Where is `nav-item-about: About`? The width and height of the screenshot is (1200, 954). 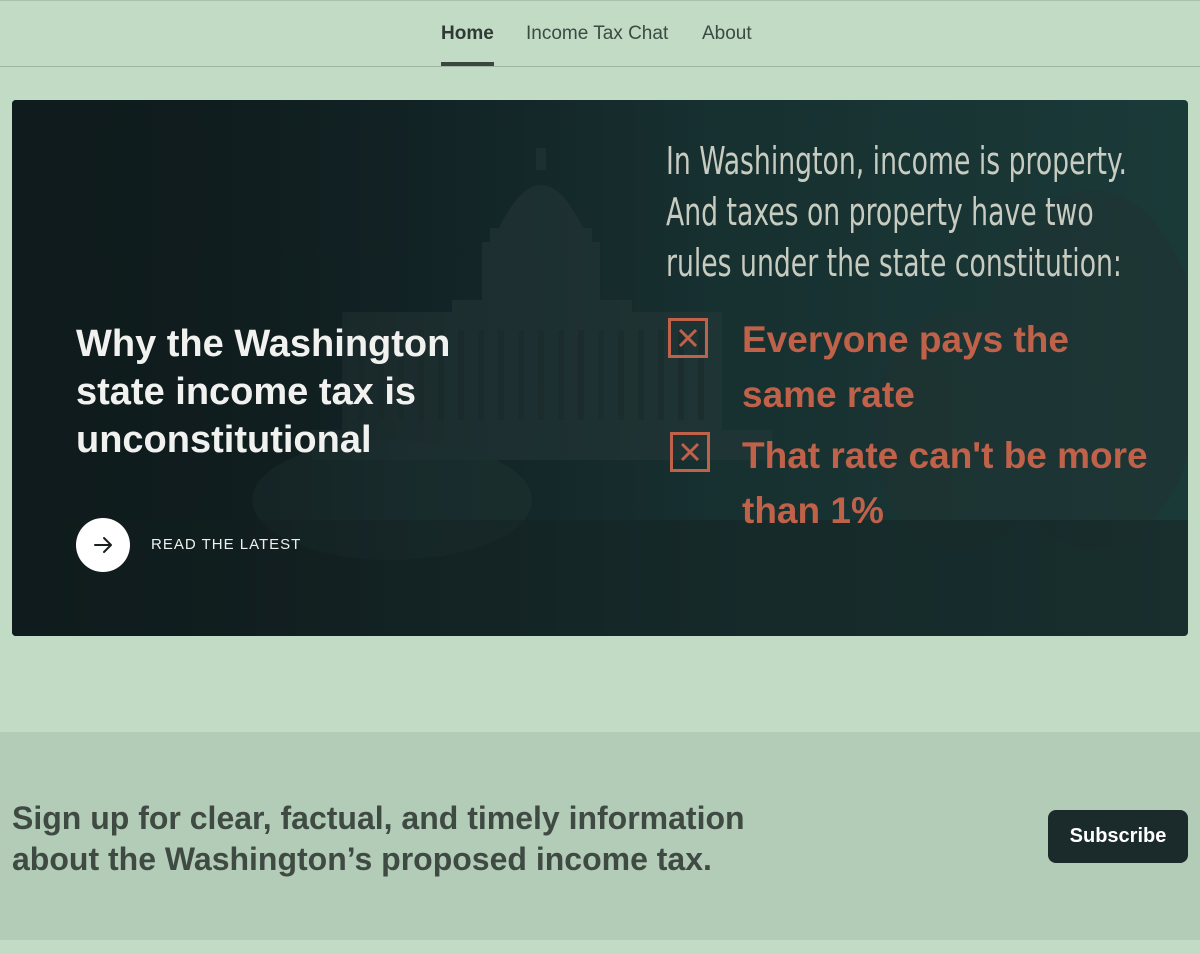
nav-item-about: About is located at coordinates (727, 34).